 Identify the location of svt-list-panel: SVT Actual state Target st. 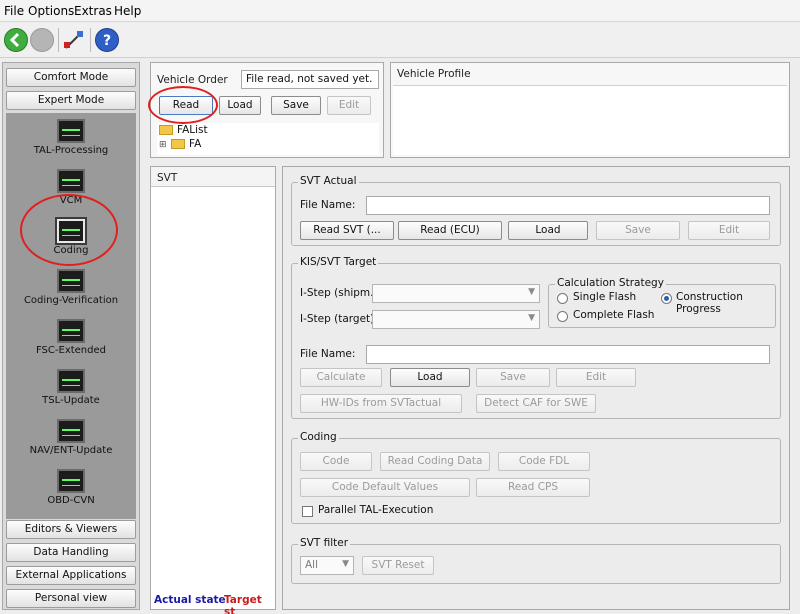
(213, 390).